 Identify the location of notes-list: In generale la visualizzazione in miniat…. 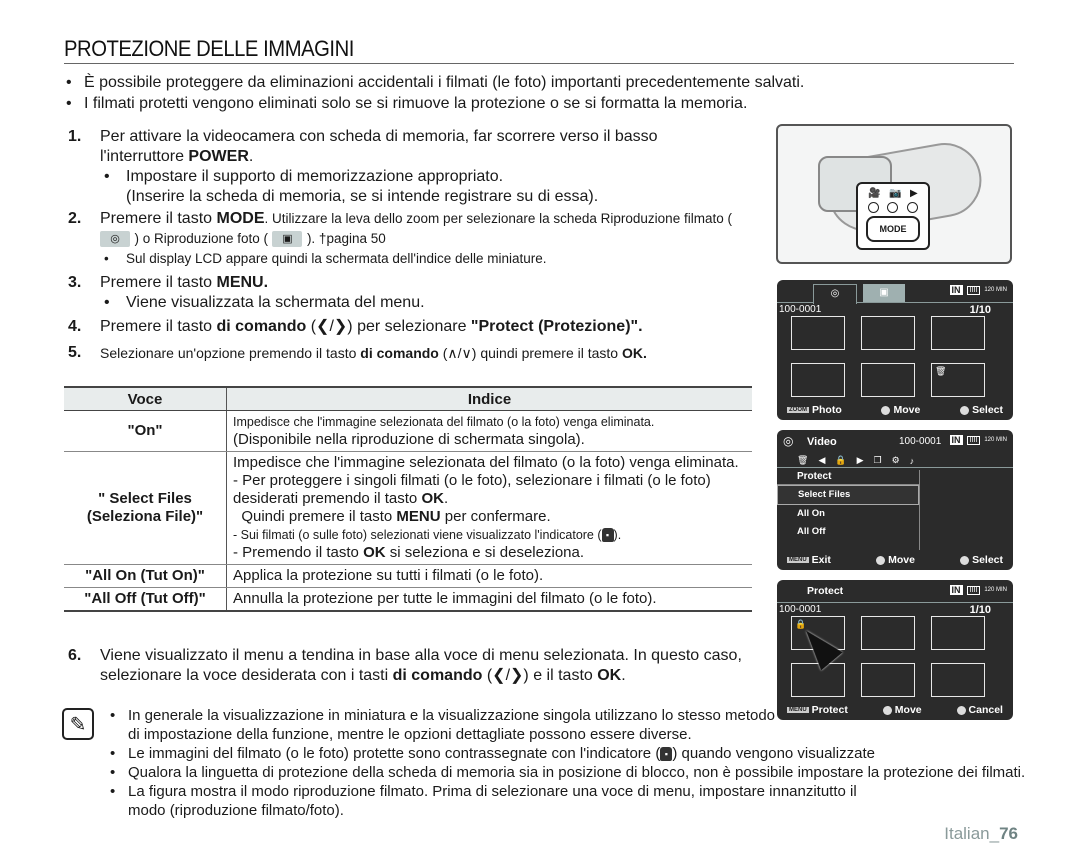
(568, 763).